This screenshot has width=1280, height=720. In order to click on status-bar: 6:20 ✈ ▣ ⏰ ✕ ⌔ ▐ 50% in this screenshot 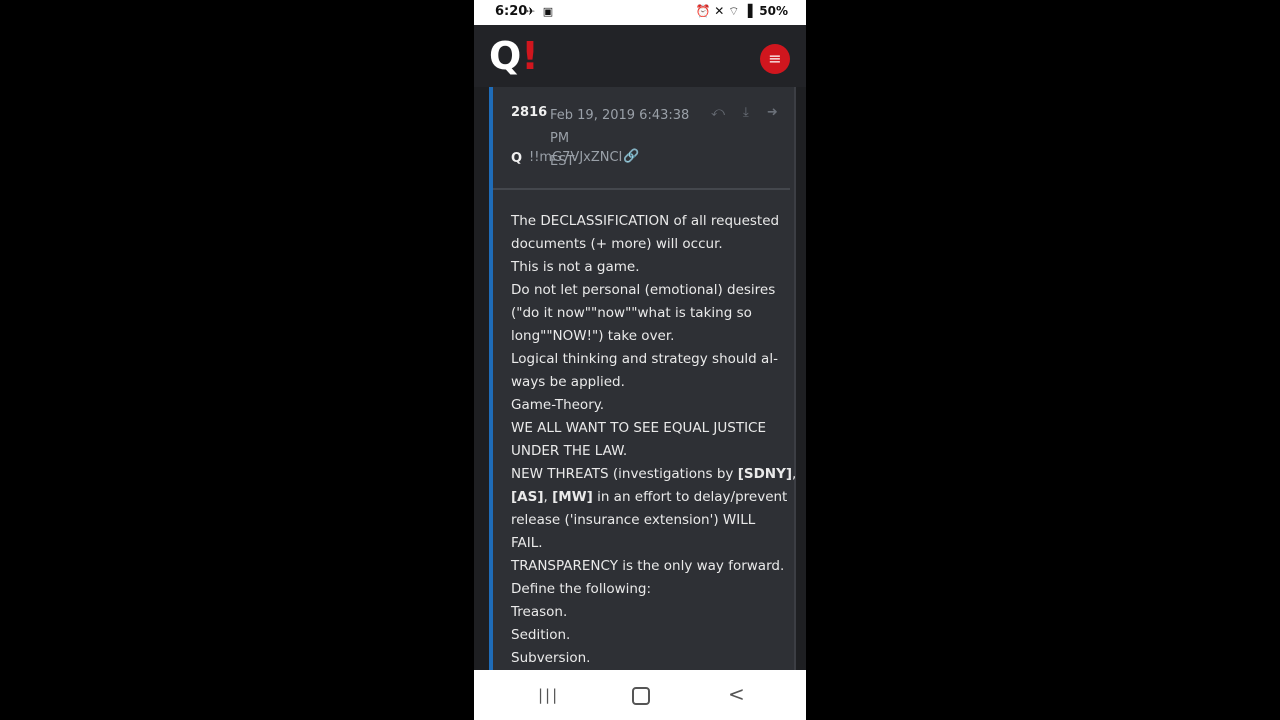, I will do `click(640, 12)`.